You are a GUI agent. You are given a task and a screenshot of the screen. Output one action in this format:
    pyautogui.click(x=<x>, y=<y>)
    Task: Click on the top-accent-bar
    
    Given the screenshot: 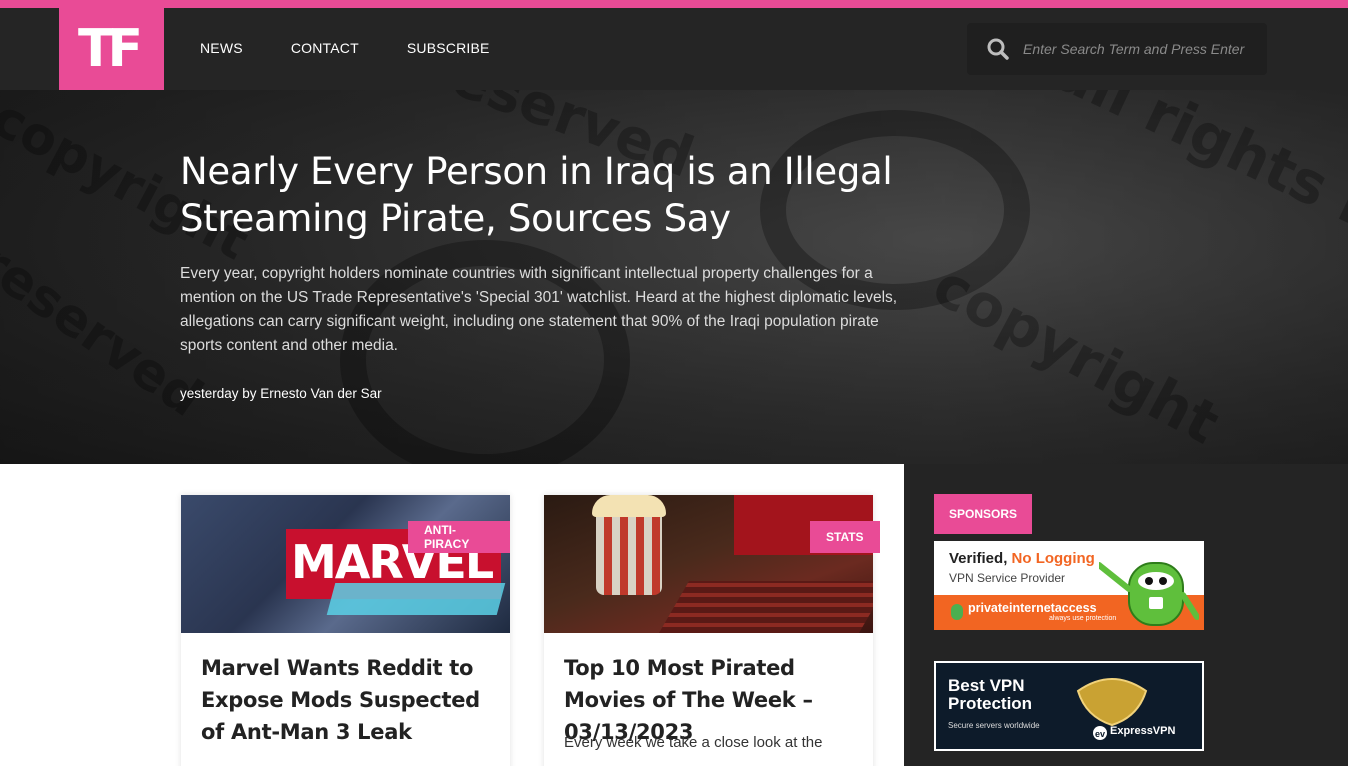 What is the action you would take?
    pyautogui.click(x=674, y=4)
    